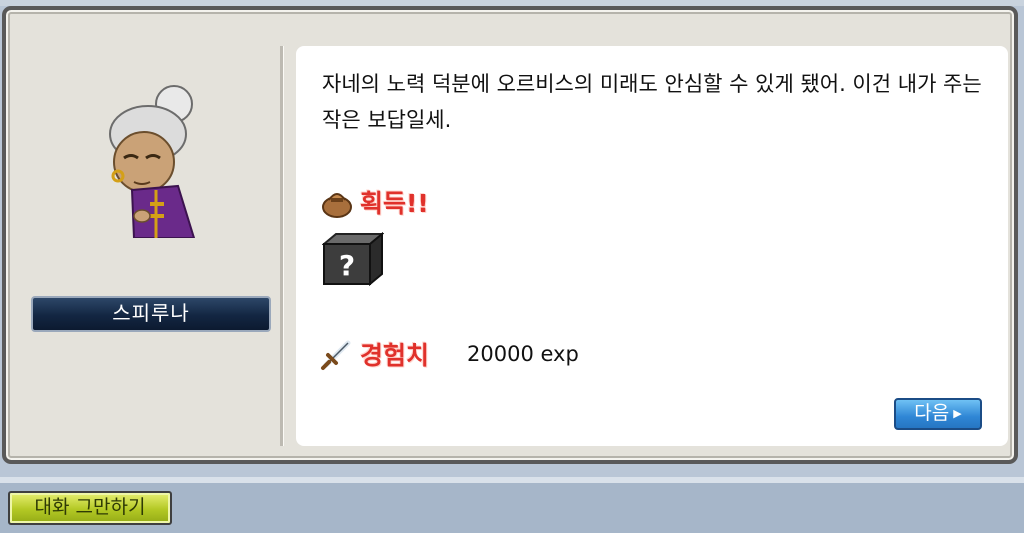 The width and height of the screenshot is (1024, 533). Describe the element at coordinates (395, 355) in the screenshot. I see `exp-label: 경험치` at that location.